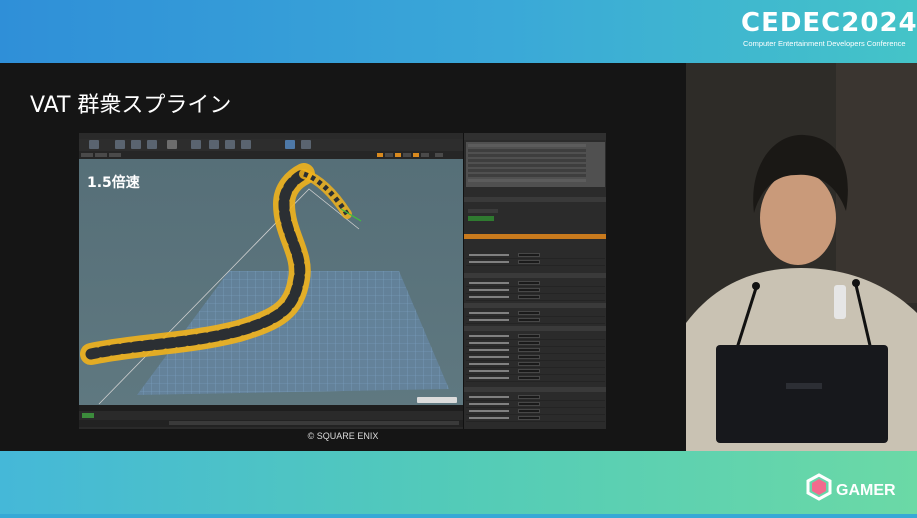 The image size is (917, 518). Describe the element at coordinates (115, 155) in the screenshot. I see `lit-button` at that location.